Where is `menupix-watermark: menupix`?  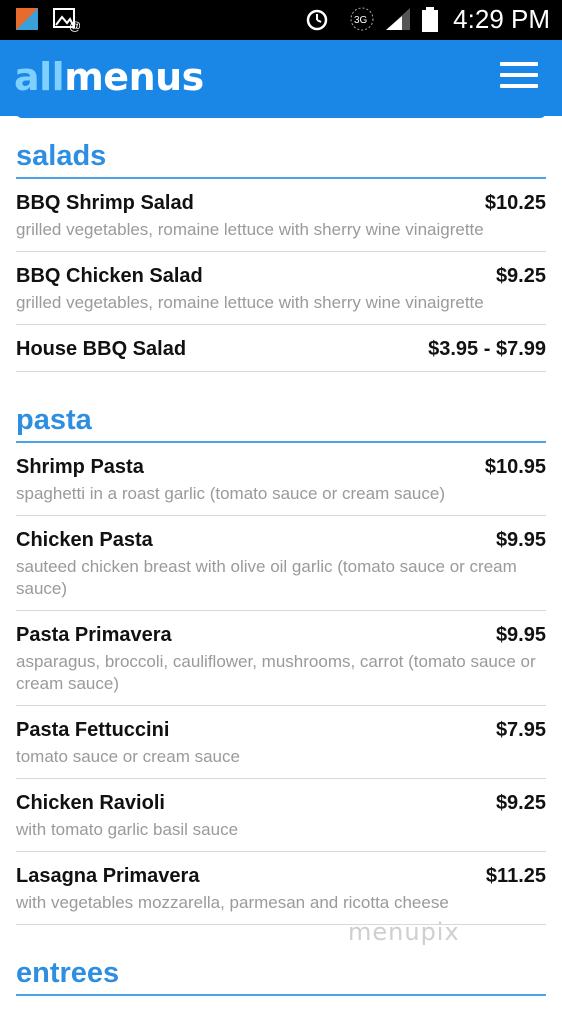 menupix-watermark: menupix is located at coordinates (404, 932).